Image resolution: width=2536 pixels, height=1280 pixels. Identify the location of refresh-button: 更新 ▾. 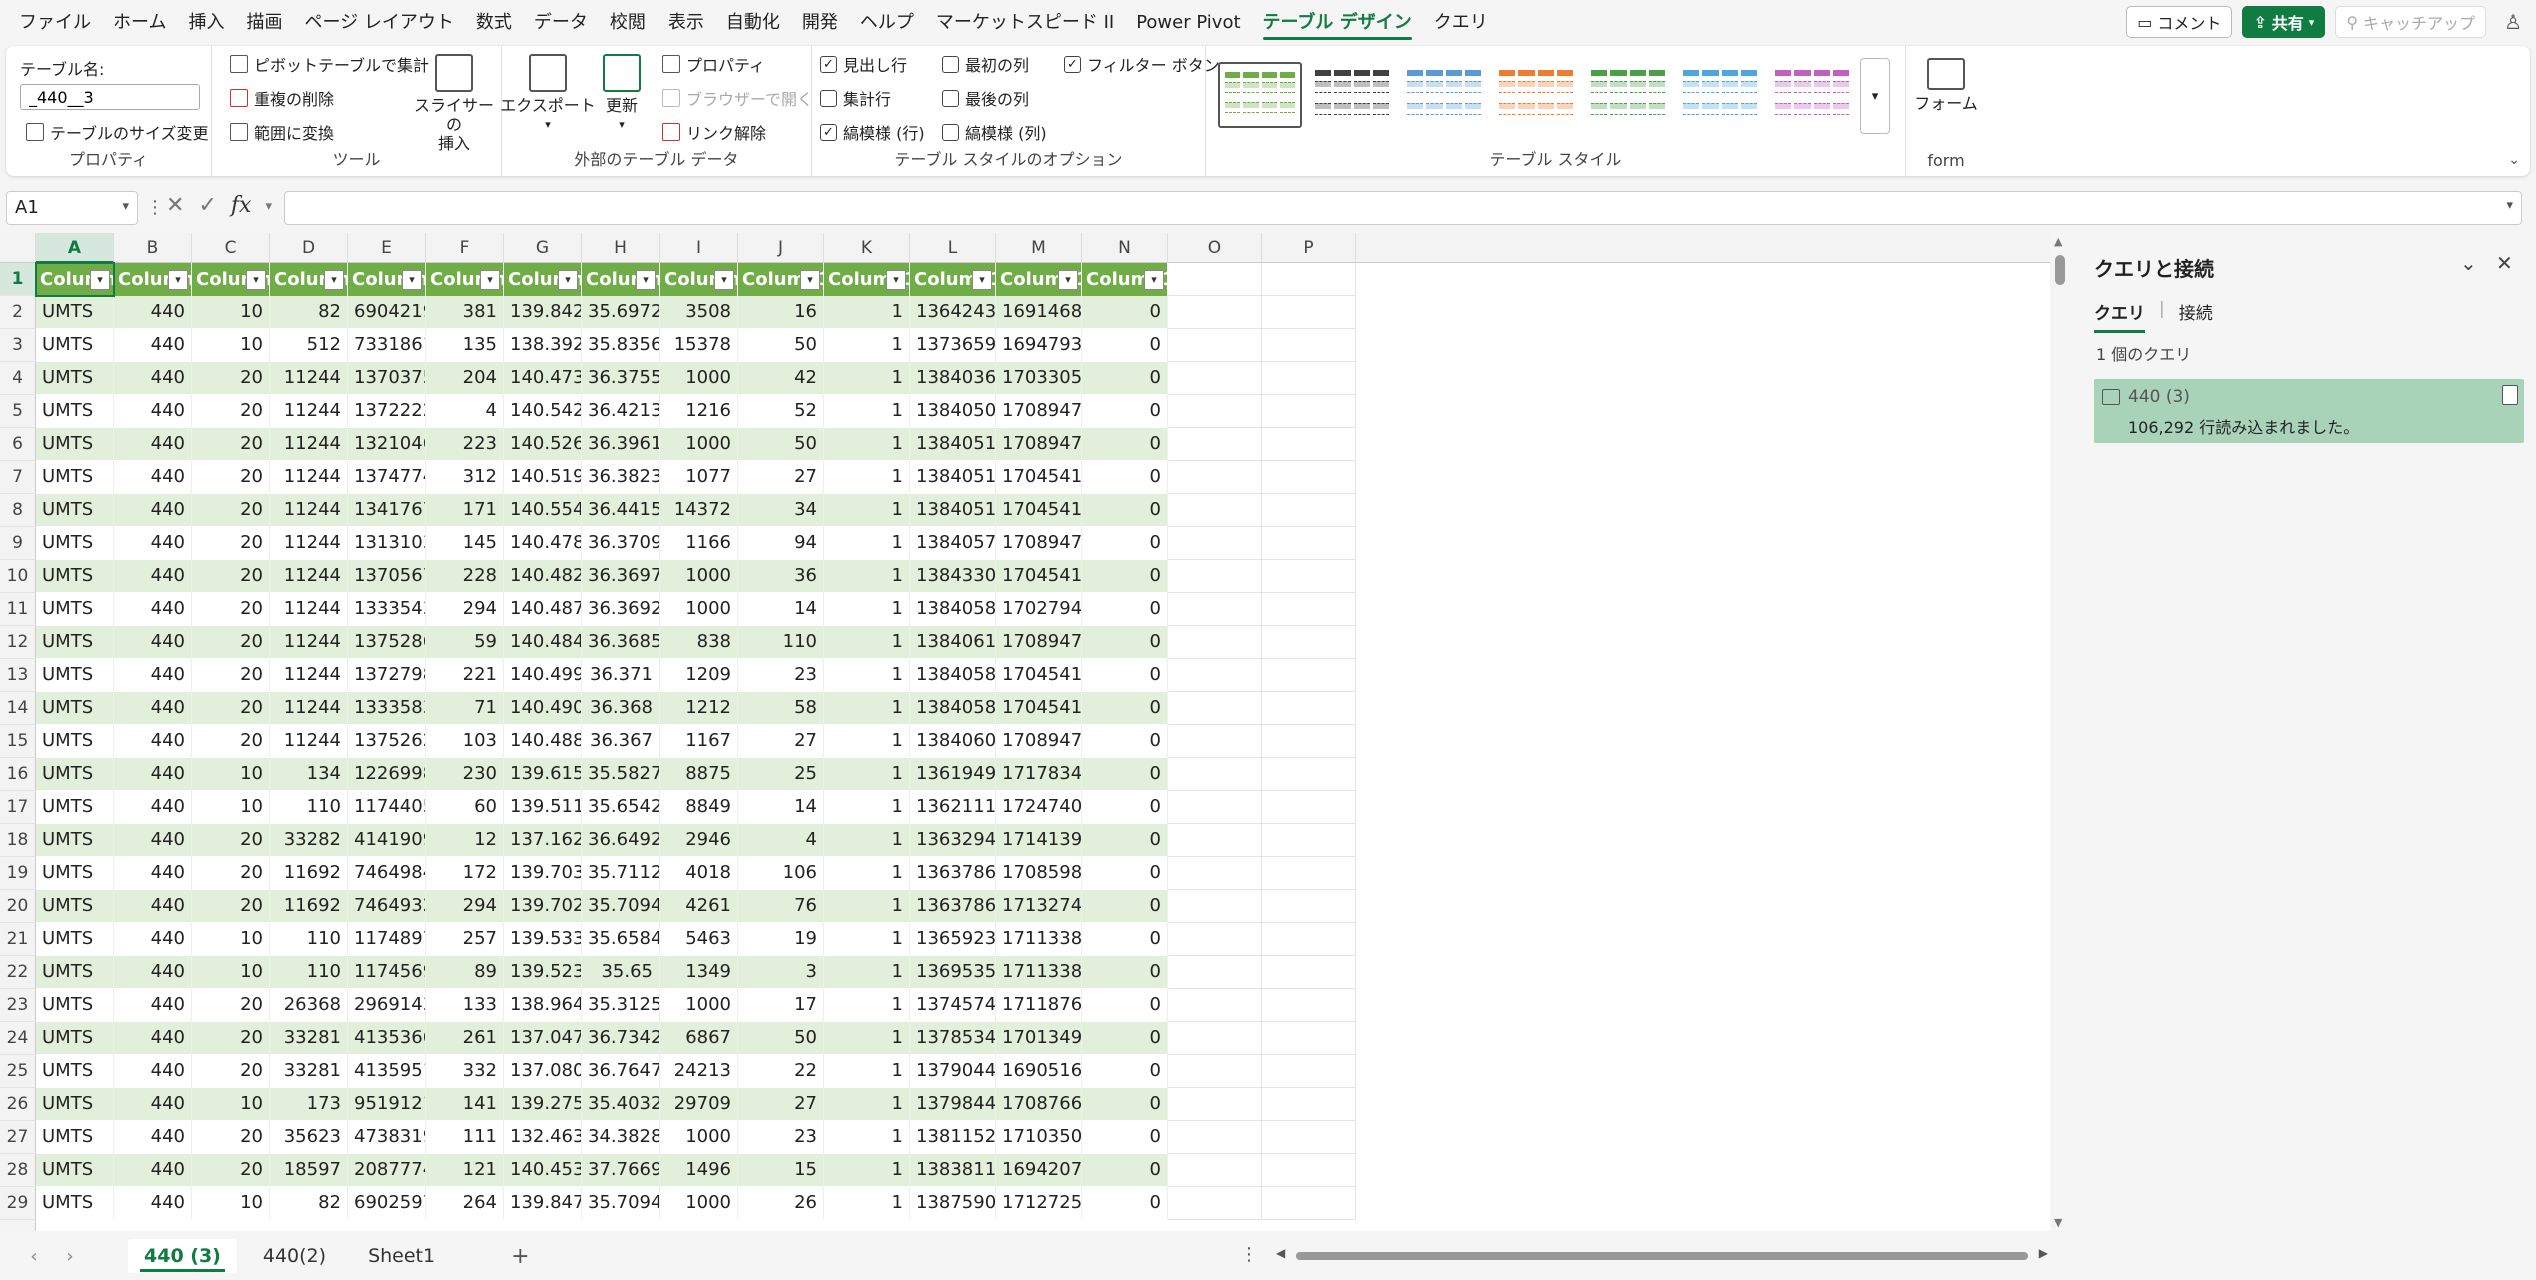
(622, 94).